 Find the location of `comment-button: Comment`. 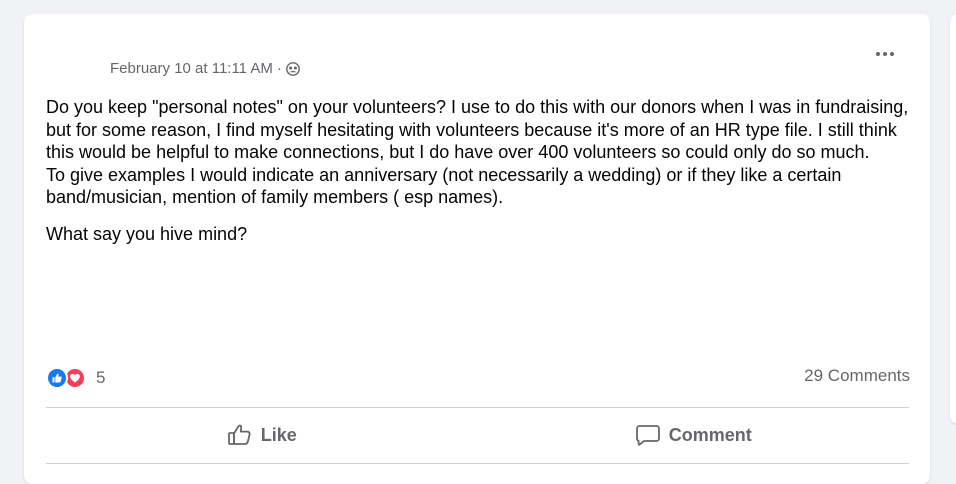

comment-button: Comment is located at coordinates (694, 435).